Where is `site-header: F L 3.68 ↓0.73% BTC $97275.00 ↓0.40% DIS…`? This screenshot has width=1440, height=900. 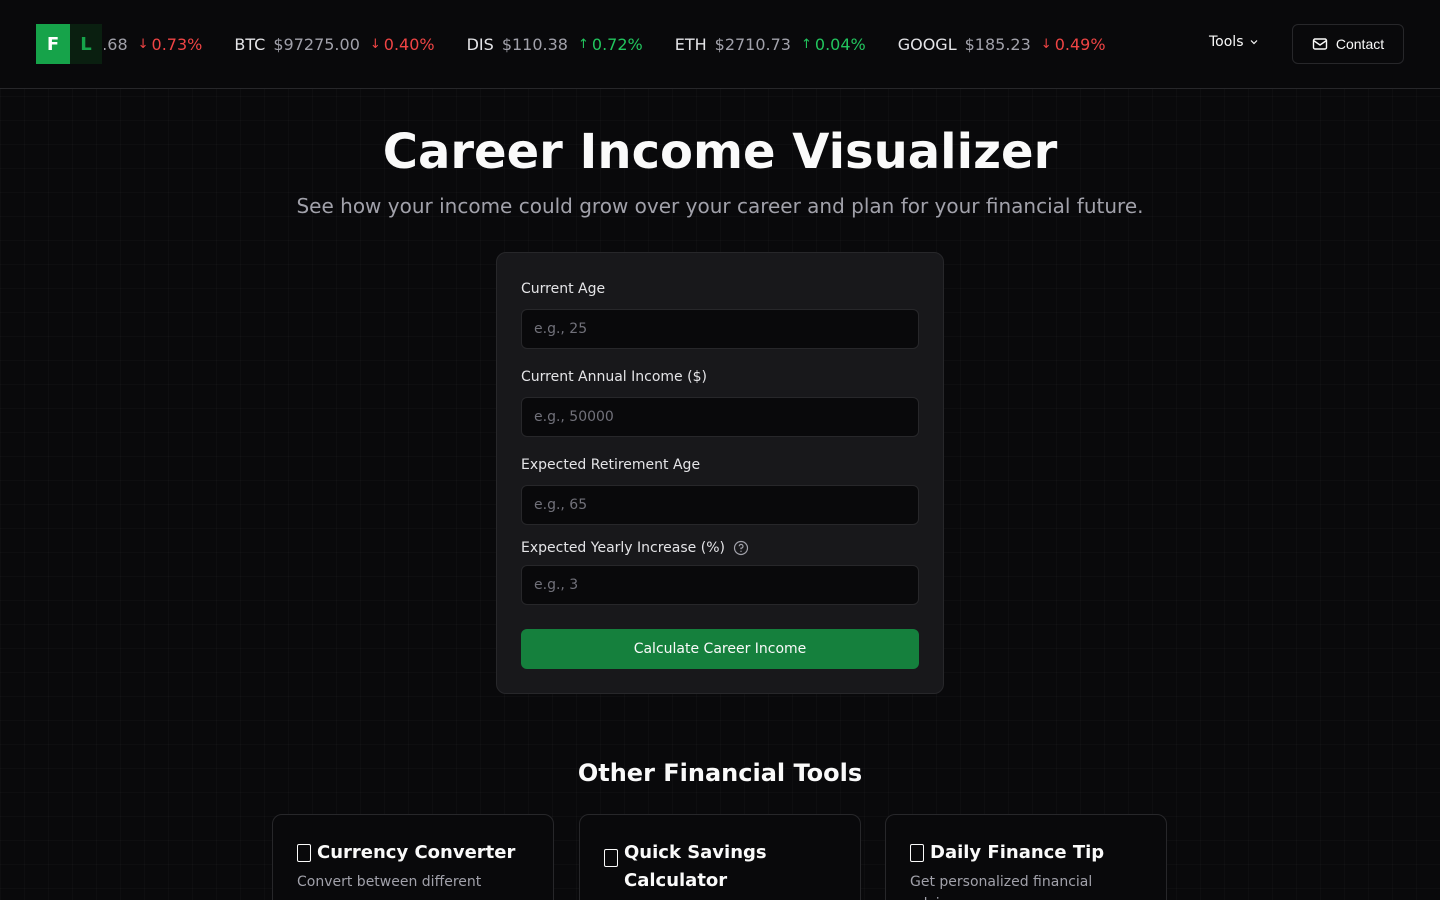 site-header: F L 3.68 ↓0.73% BTC $97275.00 ↓0.40% DIS… is located at coordinates (720, 44).